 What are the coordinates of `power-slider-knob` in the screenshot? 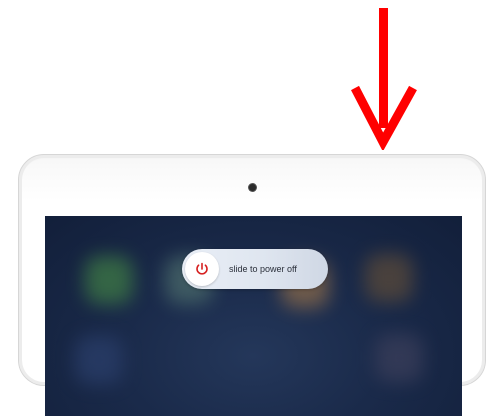 It's located at (202, 269).